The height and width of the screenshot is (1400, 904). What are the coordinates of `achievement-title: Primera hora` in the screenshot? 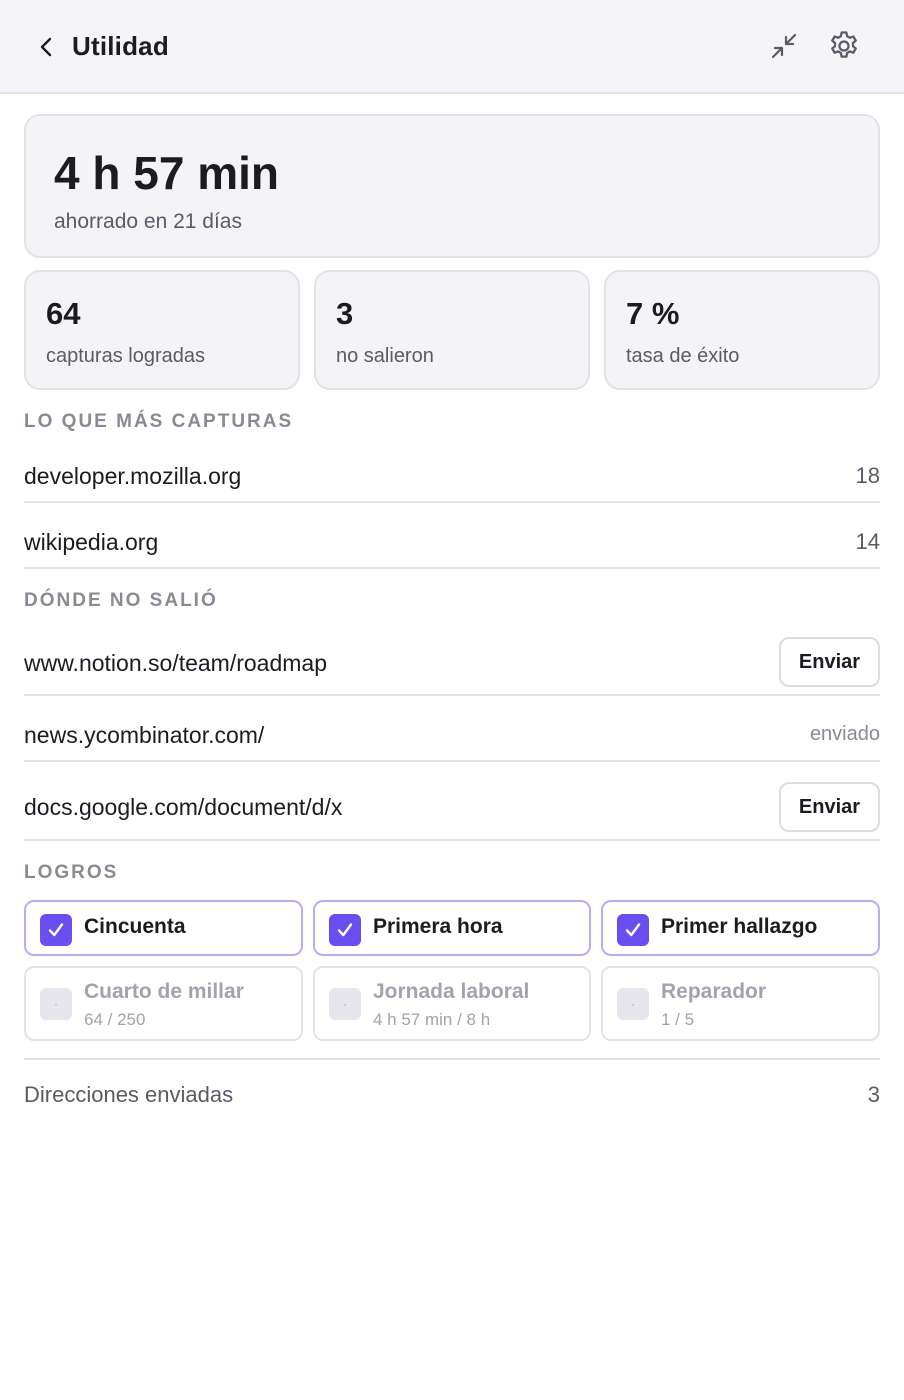 It's located at (438, 926).